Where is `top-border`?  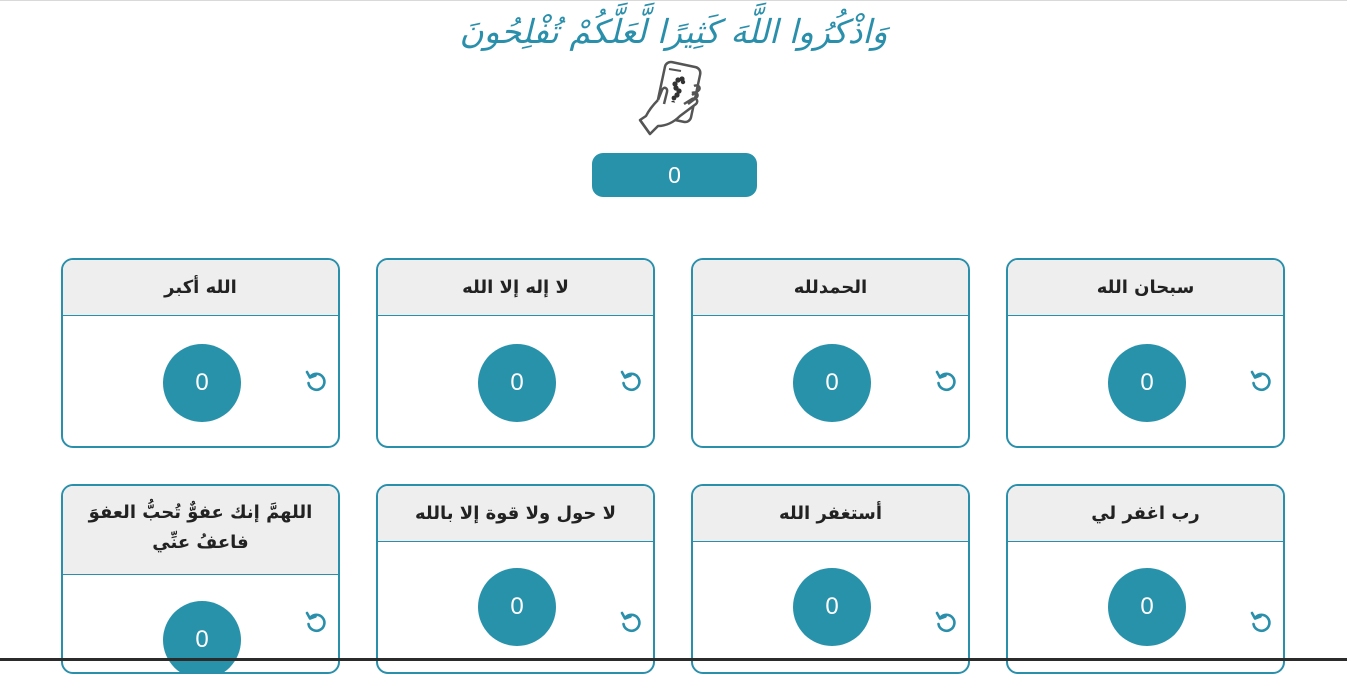
top-border is located at coordinates (673, 0).